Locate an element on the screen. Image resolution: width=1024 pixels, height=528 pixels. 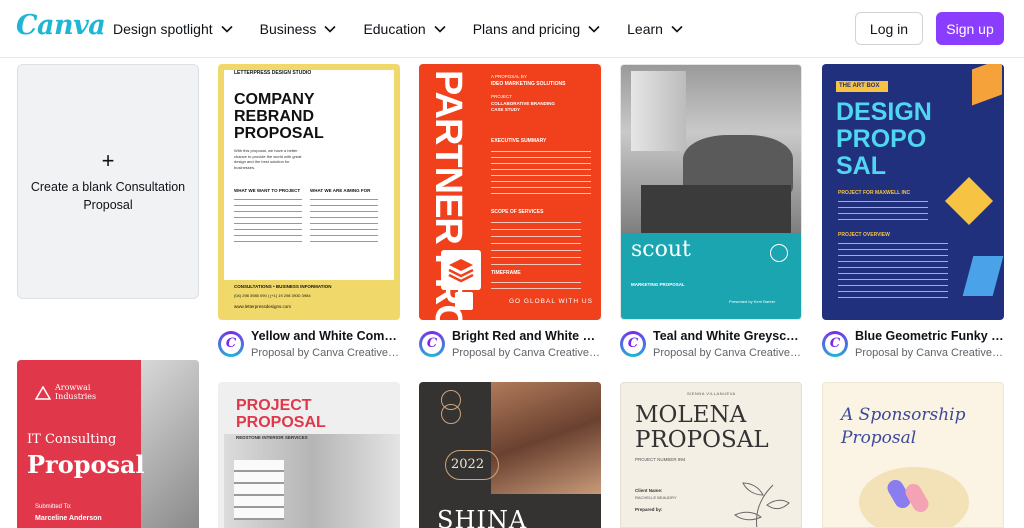
company-name: Arowwai Industries is located at coordinates (76, 392).